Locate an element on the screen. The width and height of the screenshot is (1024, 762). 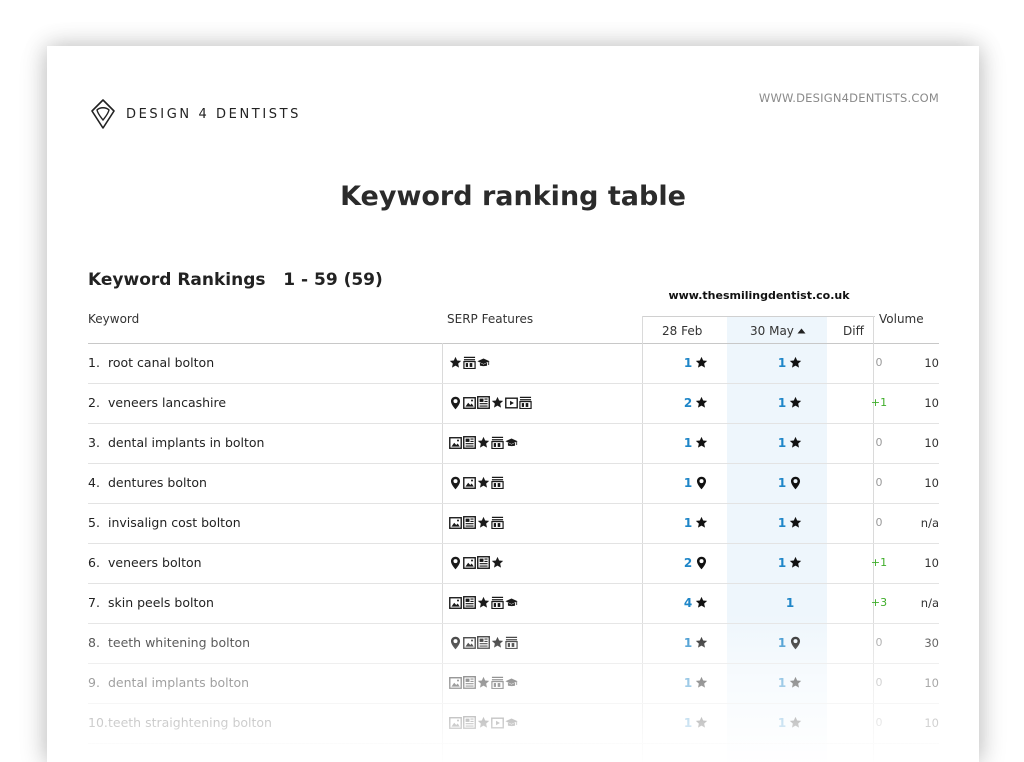
site-url: WWW.DESIGN4DENTISTS.COM is located at coordinates (849, 98).